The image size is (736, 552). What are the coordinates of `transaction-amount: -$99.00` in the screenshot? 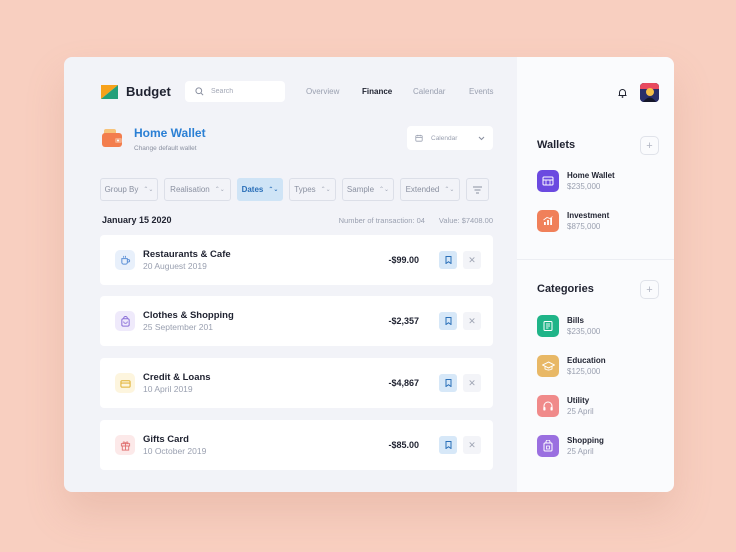 It's located at (403, 260).